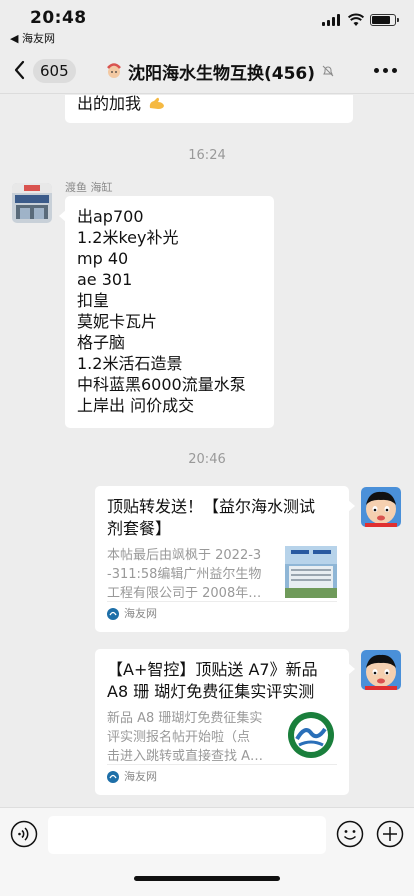  I want to click on battery-level, so click(381, 20).